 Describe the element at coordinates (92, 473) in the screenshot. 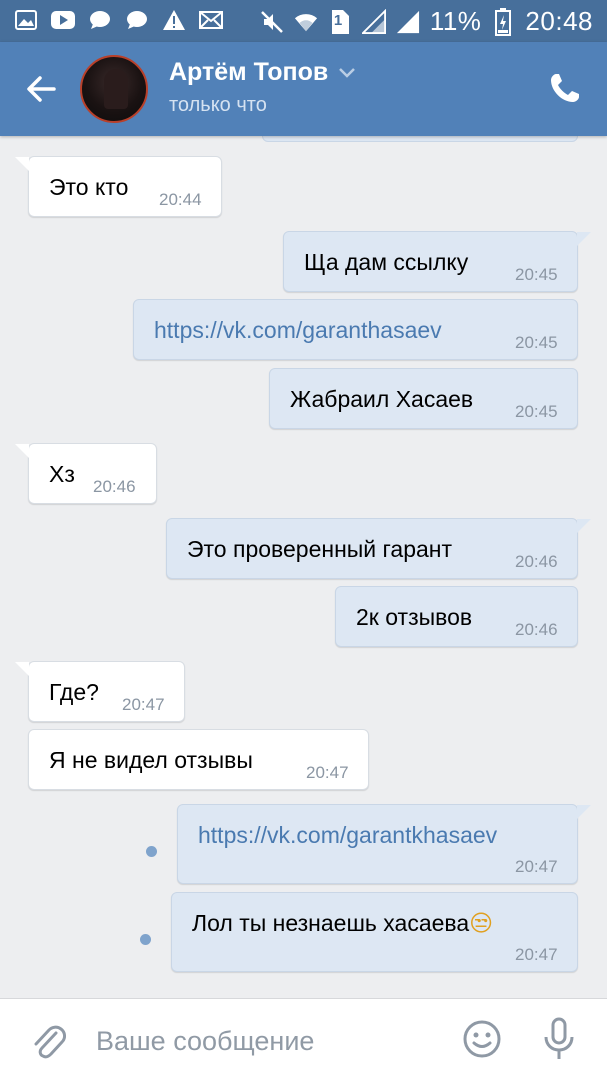

I see `message-incoming: Хз 20:46` at that location.